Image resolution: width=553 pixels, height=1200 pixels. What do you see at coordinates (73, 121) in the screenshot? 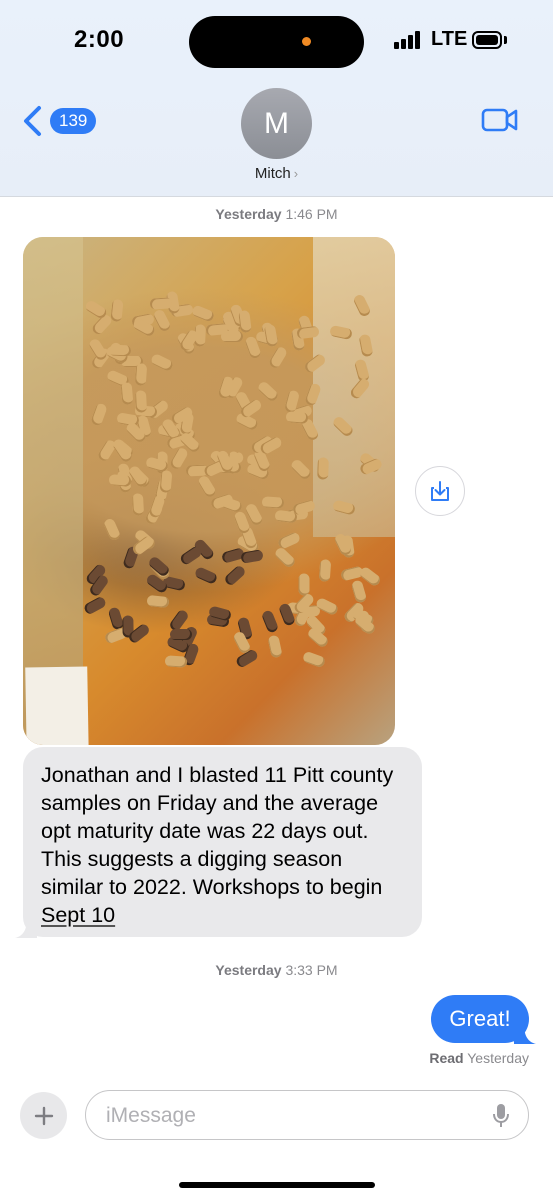
I see `unread-count-badge: 139` at bounding box center [73, 121].